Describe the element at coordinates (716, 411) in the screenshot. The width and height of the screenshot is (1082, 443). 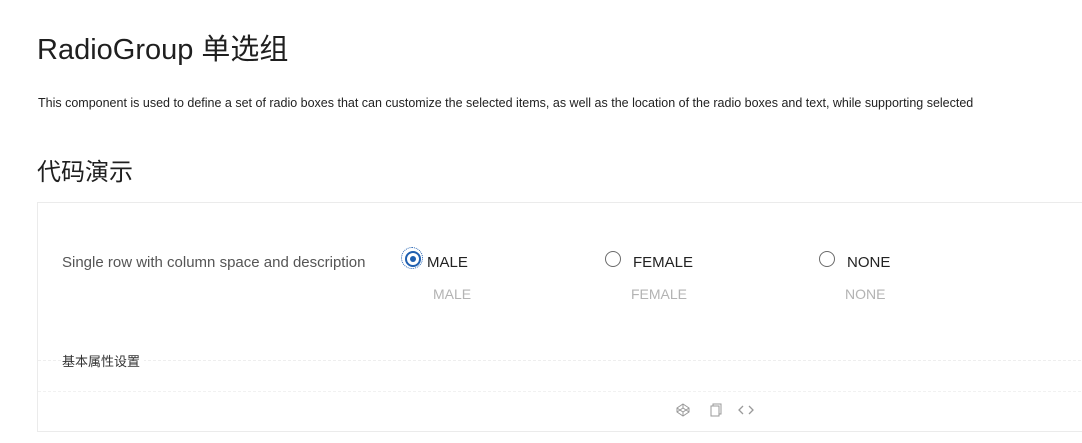
I see `copy-icon` at that location.